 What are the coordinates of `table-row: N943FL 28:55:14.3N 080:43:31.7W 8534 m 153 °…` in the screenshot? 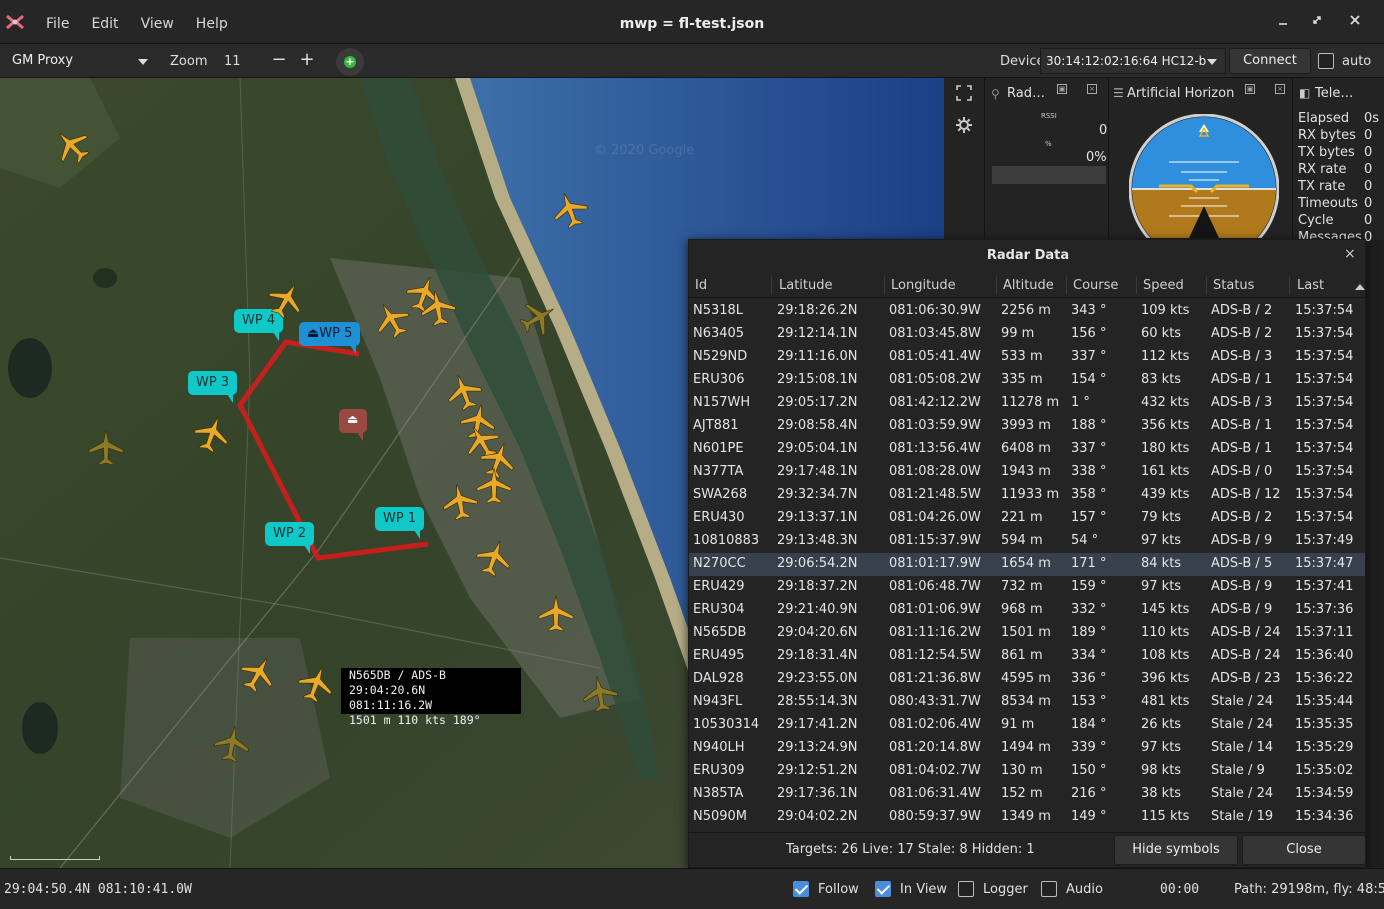 It's located at (1027, 702).